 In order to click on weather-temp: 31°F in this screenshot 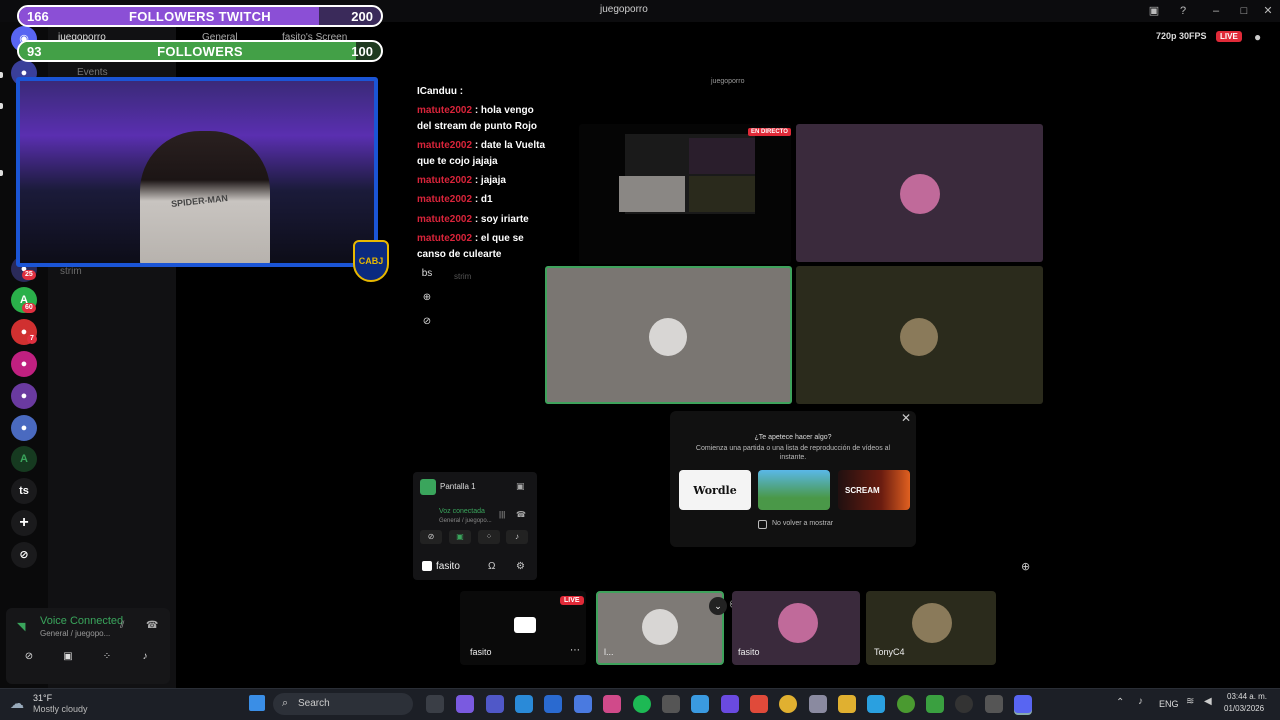, I will do `click(42, 698)`.